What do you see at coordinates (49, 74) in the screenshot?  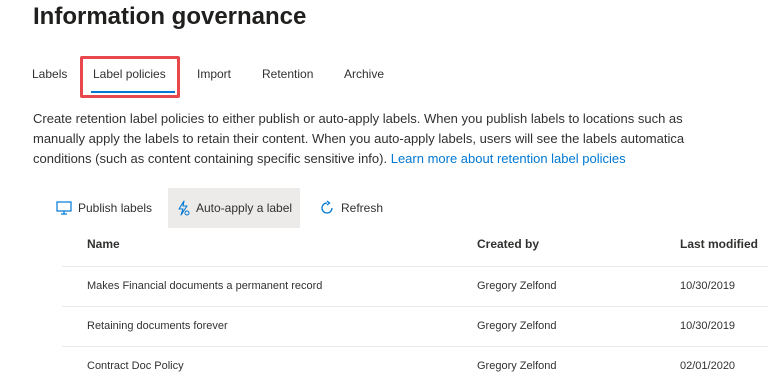 I see `tab-labels: Labels` at bounding box center [49, 74].